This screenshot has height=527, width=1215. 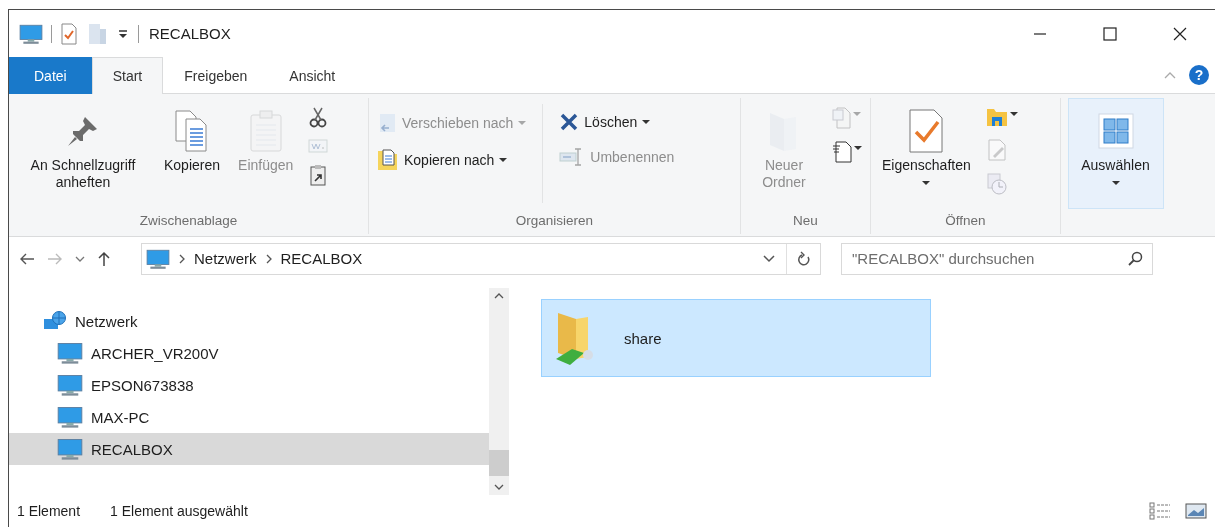 What do you see at coordinates (216, 75) in the screenshot?
I see `ribbon-tab: Freigeben` at bounding box center [216, 75].